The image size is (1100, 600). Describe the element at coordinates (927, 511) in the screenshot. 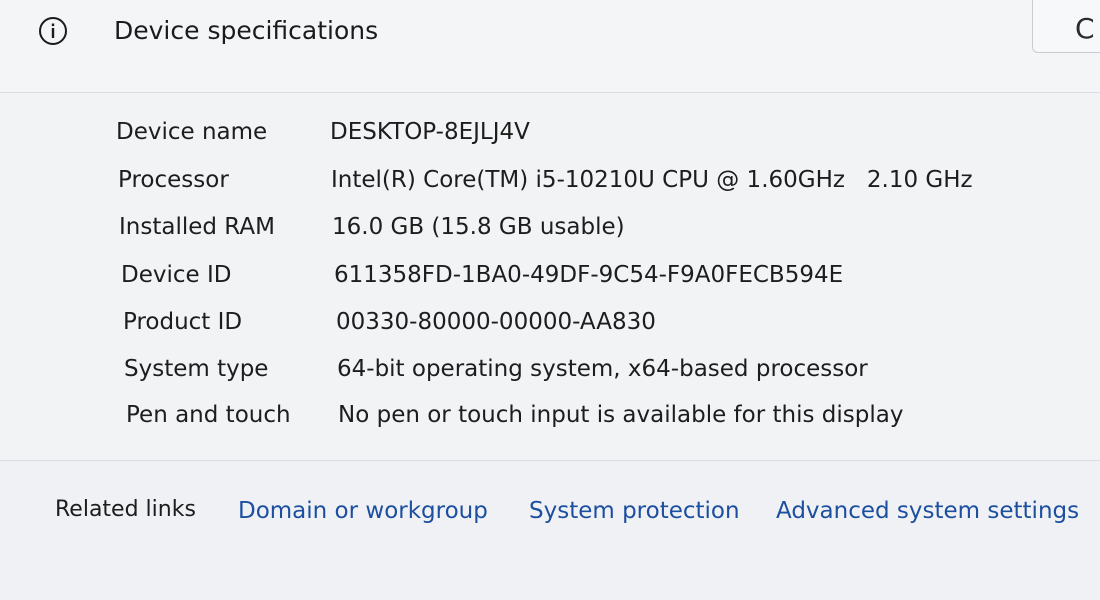

I see `link-advanced-system-settings: Advanced system settings` at that location.